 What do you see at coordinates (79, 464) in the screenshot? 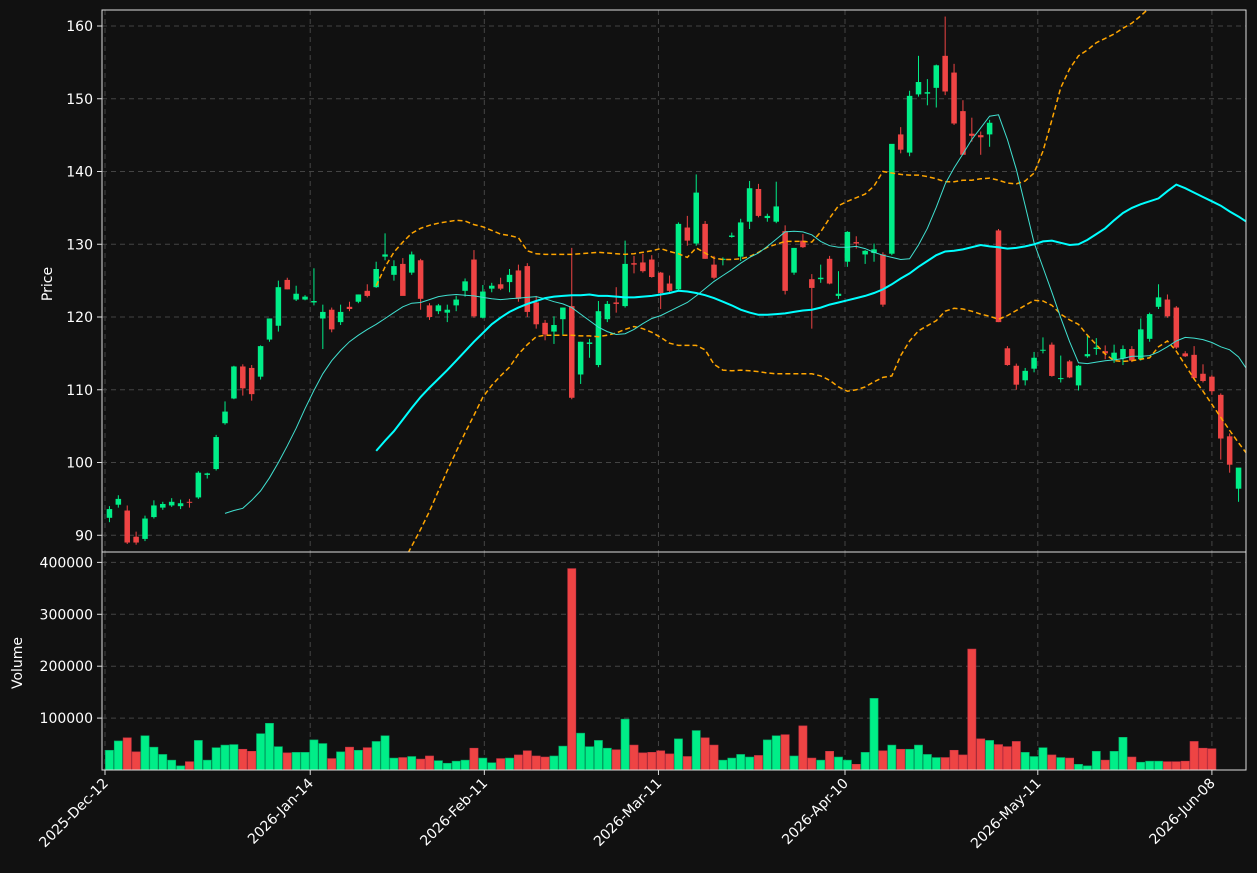
I see `price-tick-label: 100` at bounding box center [79, 464].